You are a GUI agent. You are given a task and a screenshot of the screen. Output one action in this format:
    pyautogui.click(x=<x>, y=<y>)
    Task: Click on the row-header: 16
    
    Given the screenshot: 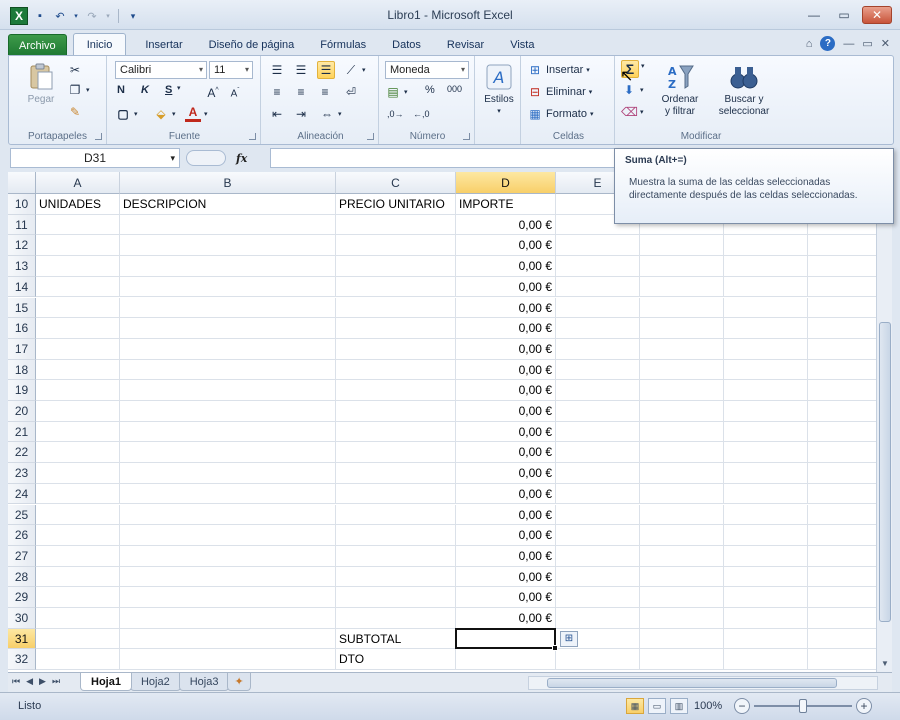 What is the action you would take?
    pyautogui.click(x=22, y=328)
    